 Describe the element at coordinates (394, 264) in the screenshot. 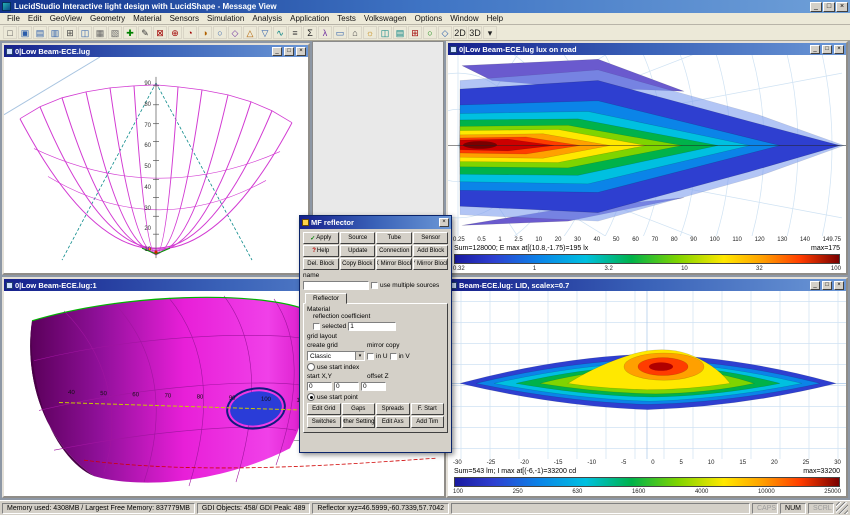

I see `dialog-button: X Mirror Block` at that location.